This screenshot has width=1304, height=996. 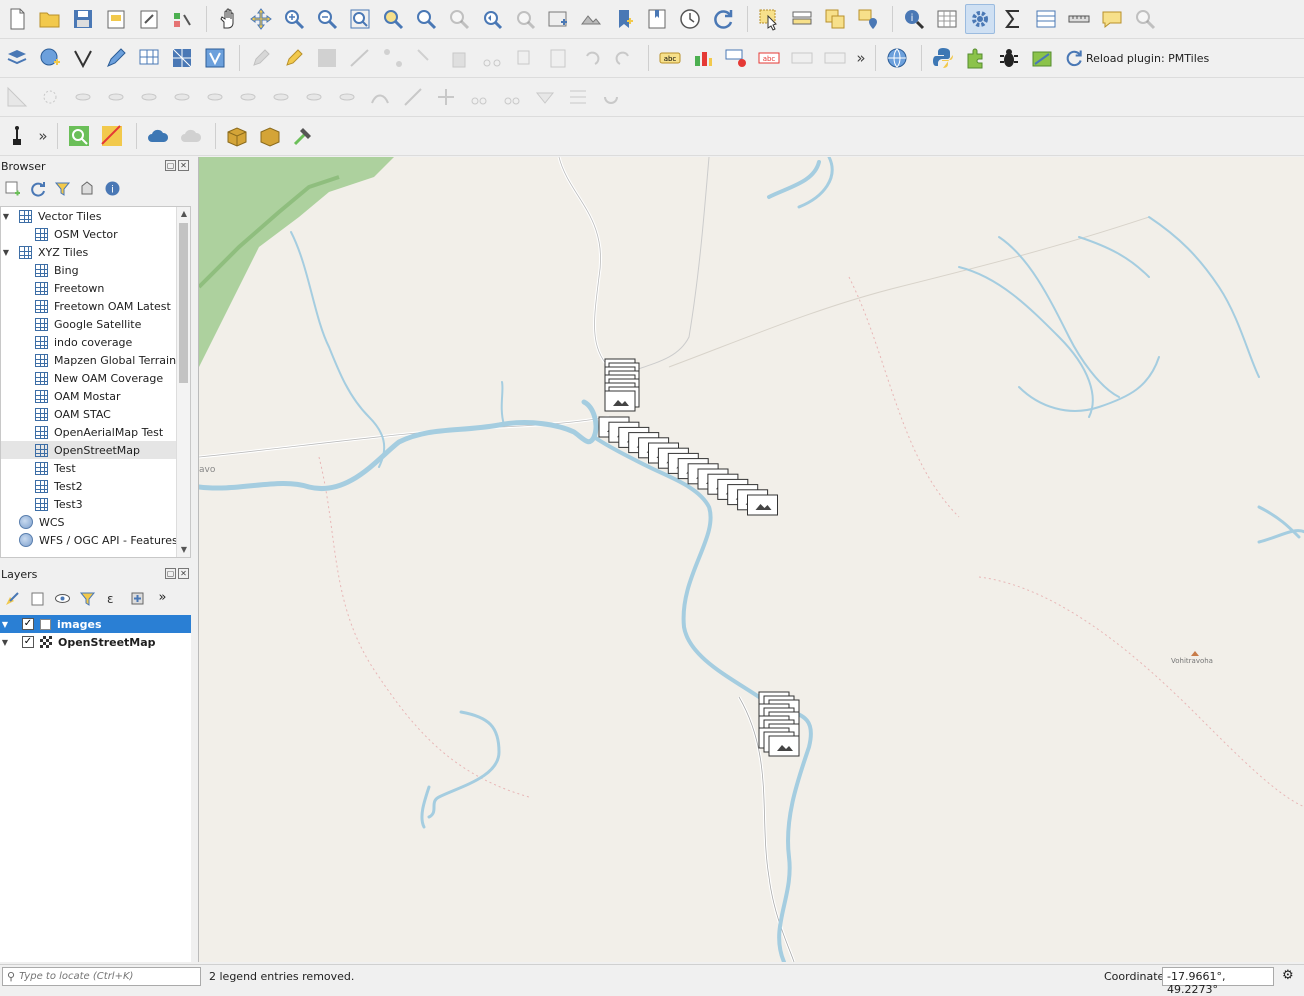 What do you see at coordinates (116, 97) in the screenshot?
I see `rotate-feature-button` at bounding box center [116, 97].